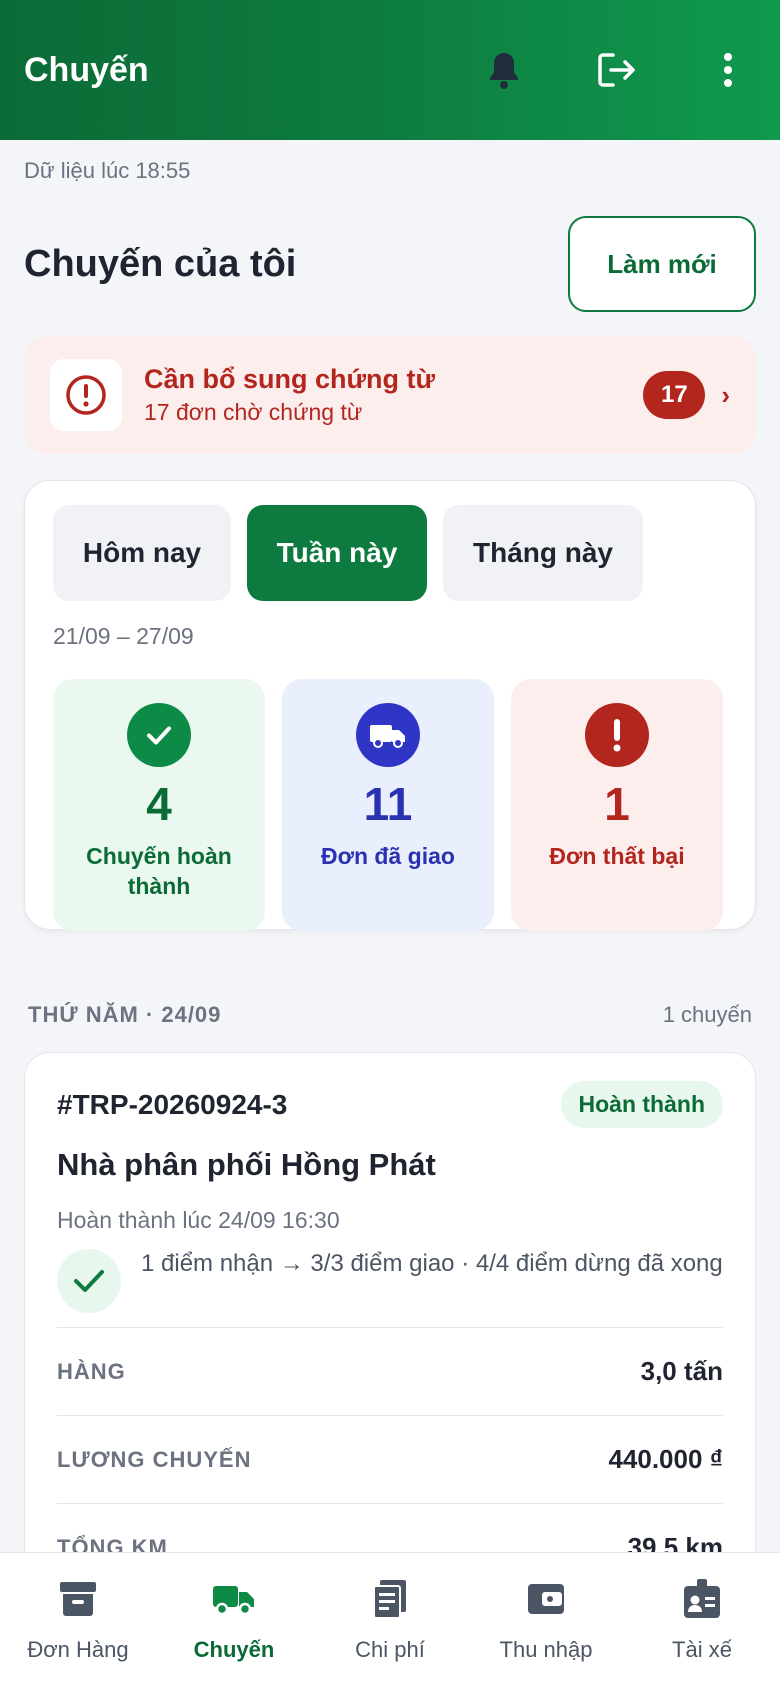 The image size is (780, 1688). I want to click on bell-icon, so click(504, 70).